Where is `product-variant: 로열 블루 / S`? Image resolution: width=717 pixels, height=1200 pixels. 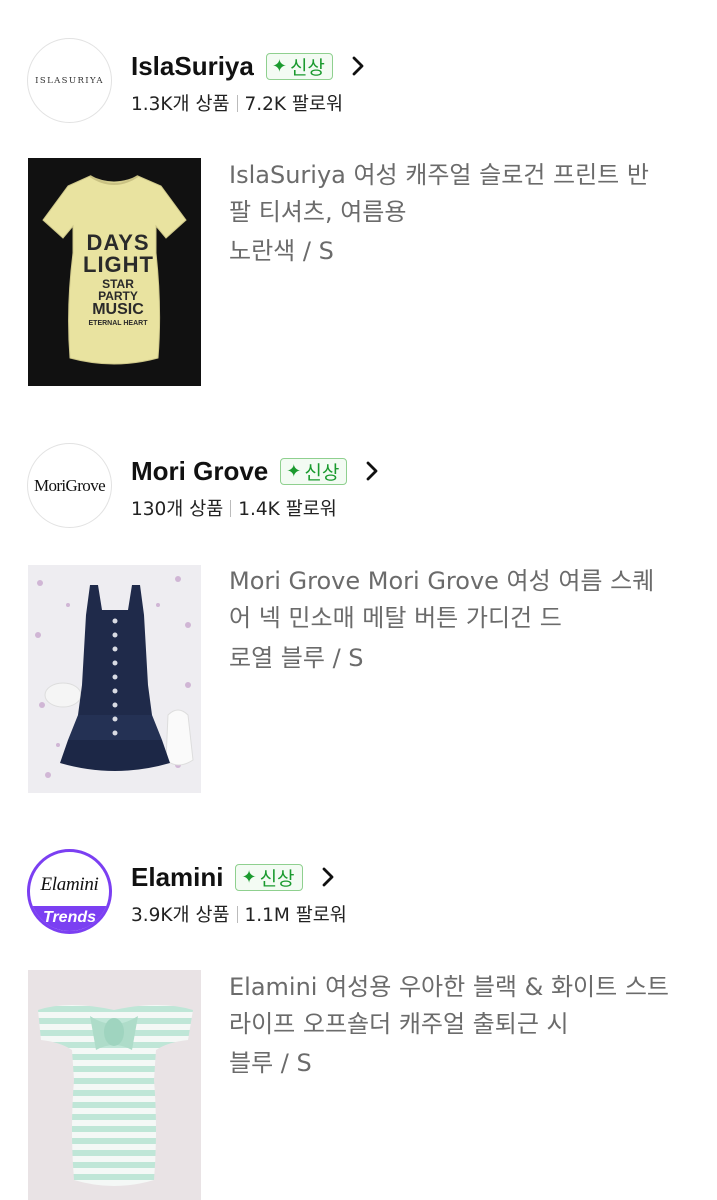 product-variant: 로열 블루 / S is located at coordinates (296, 658).